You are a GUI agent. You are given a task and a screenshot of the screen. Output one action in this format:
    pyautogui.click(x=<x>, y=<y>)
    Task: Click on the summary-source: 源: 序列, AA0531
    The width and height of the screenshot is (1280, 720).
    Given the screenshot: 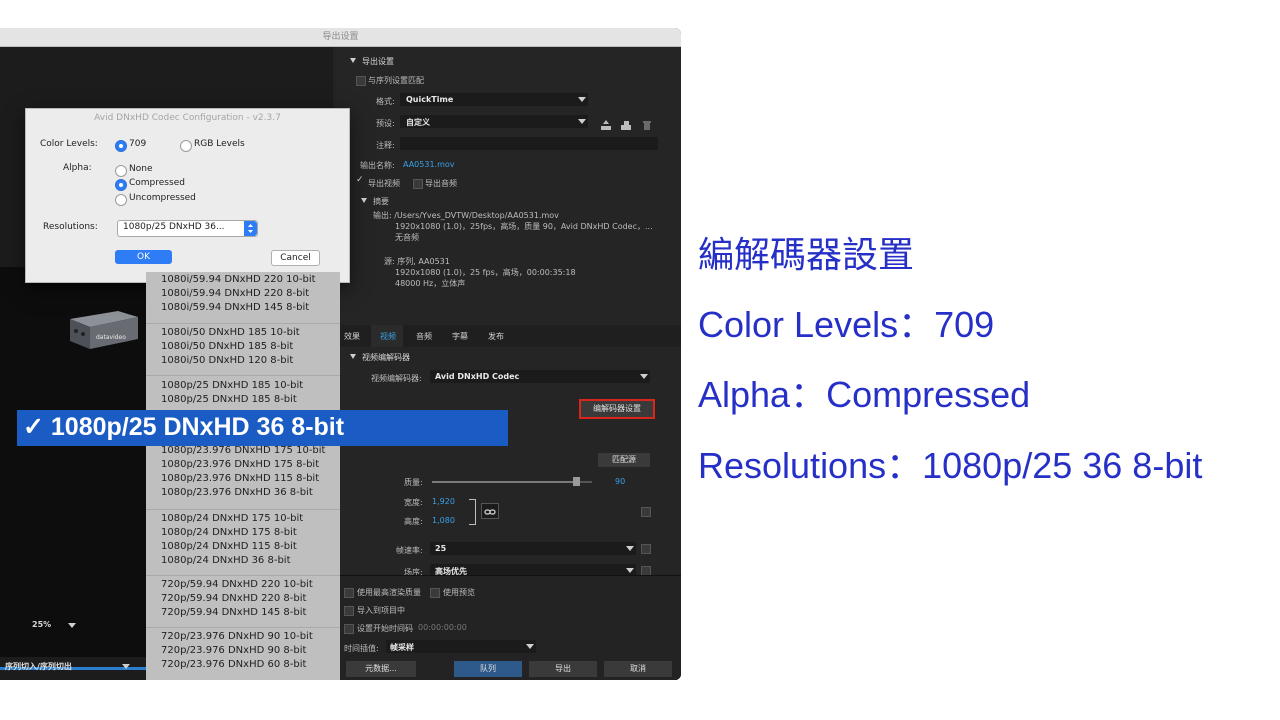 What is the action you would take?
    pyautogui.click(x=417, y=261)
    